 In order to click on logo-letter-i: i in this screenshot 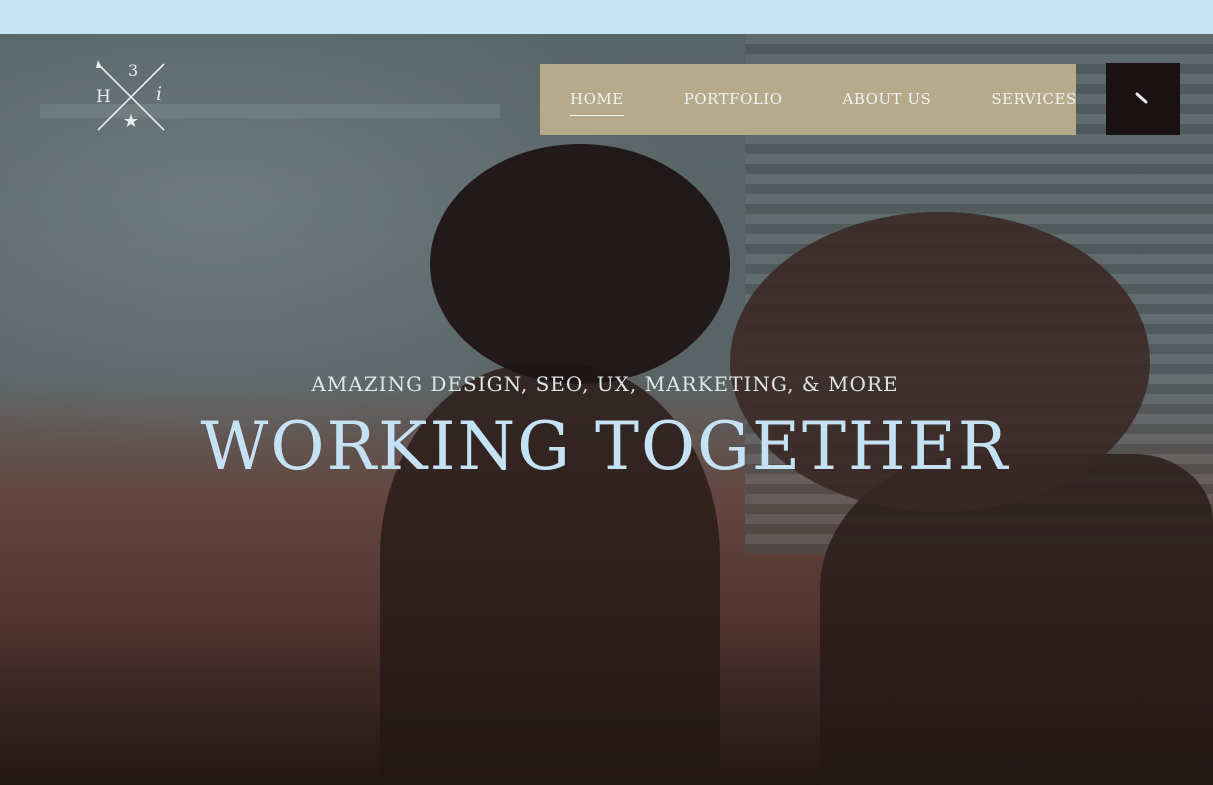, I will do `click(159, 94)`.